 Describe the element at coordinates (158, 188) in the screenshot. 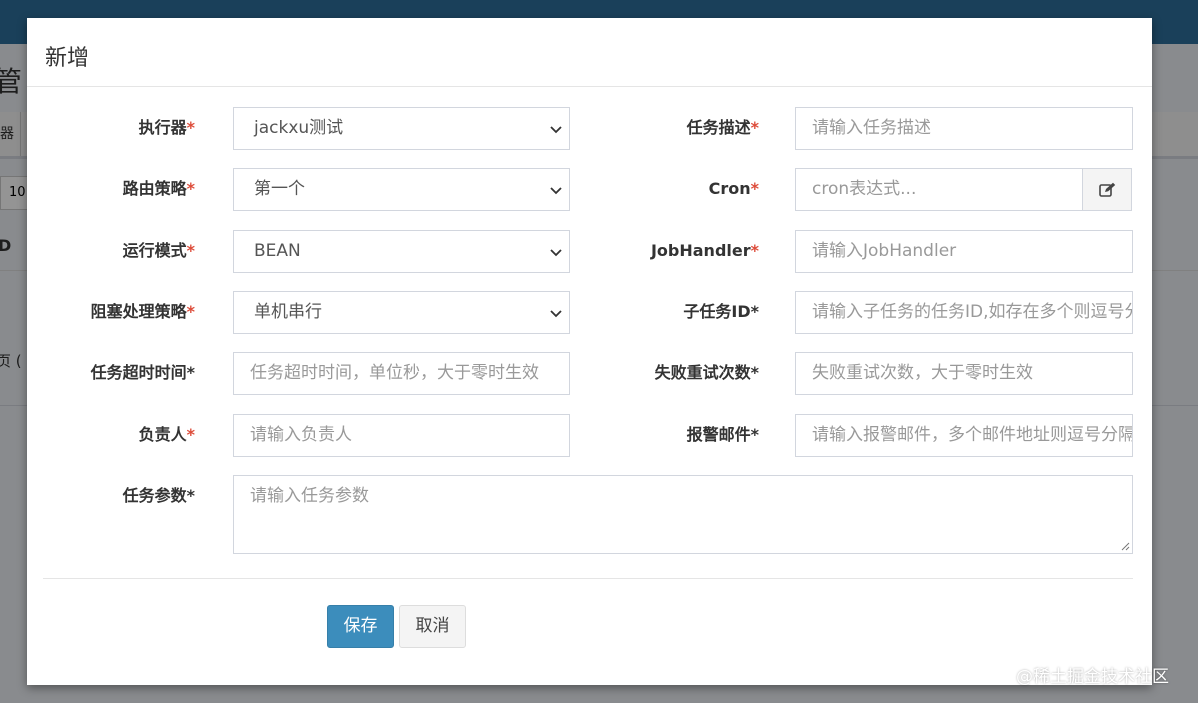

I see `route-strategy-label: 路由策略*` at that location.